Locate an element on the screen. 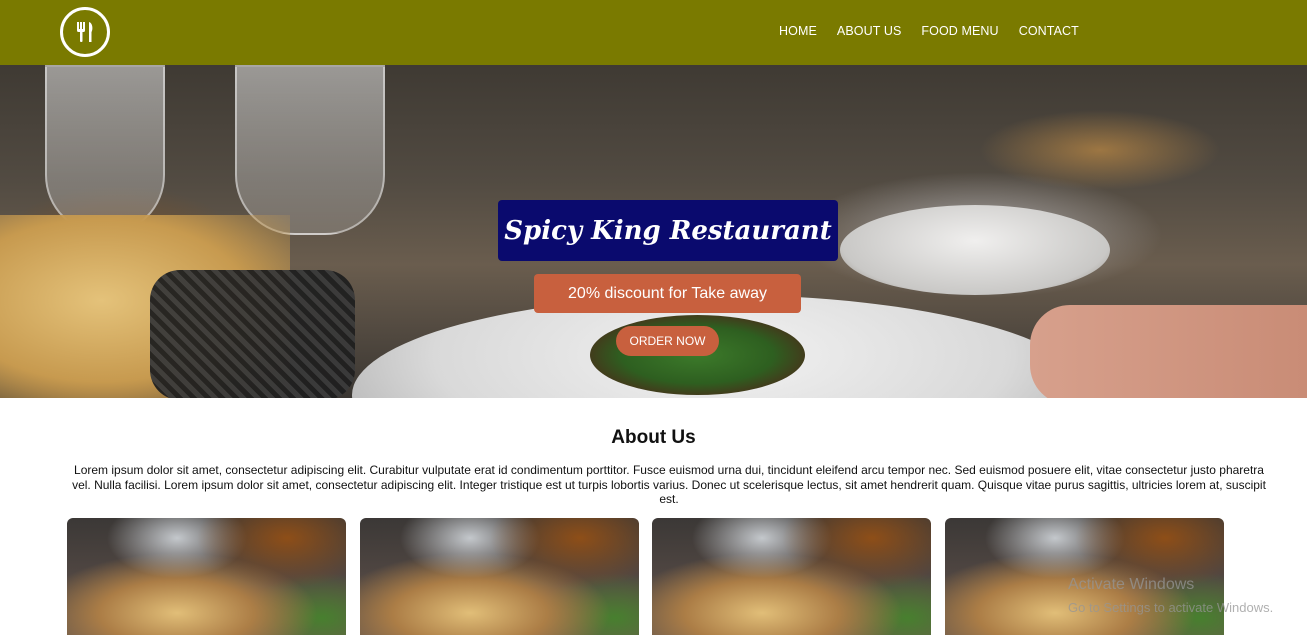 This screenshot has width=1307, height=635. bread-basket-image is located at coordinates (252, 334).